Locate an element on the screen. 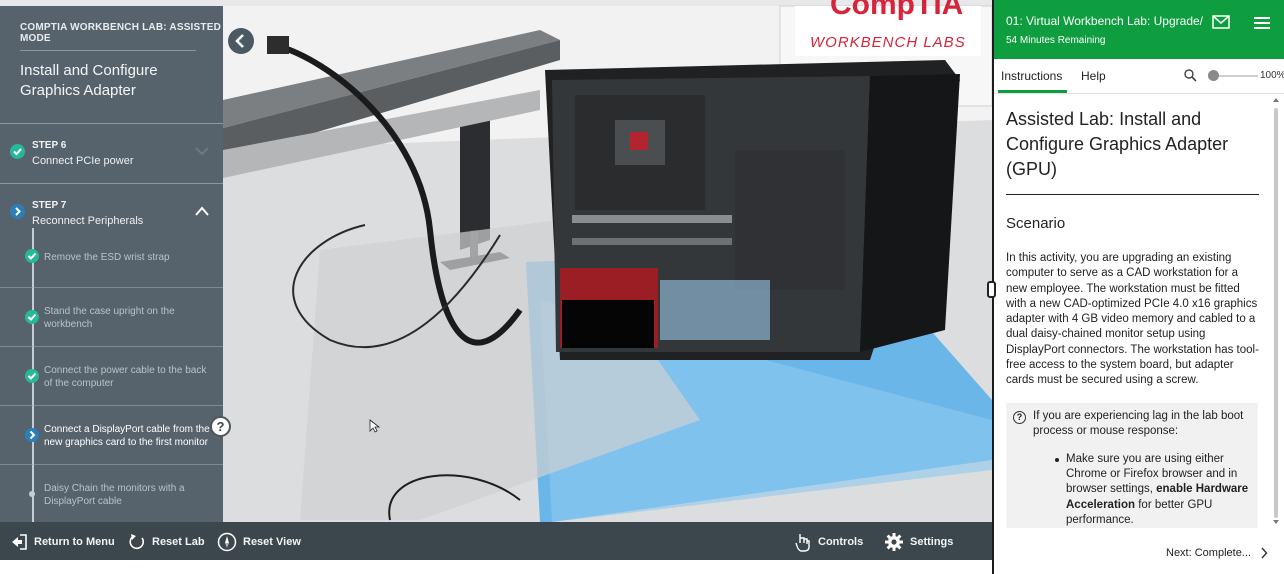 The height and width of the screenshot is (574, 1284). reset-view-label: Reset View is located at coordinates (272, 542).